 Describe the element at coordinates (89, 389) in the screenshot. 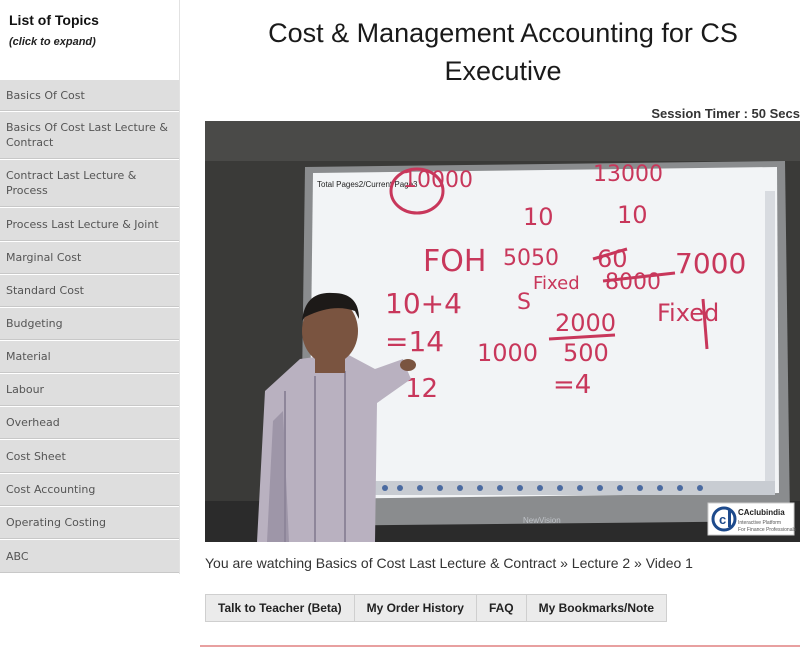

I see `topic-labour: Labour` at that location.